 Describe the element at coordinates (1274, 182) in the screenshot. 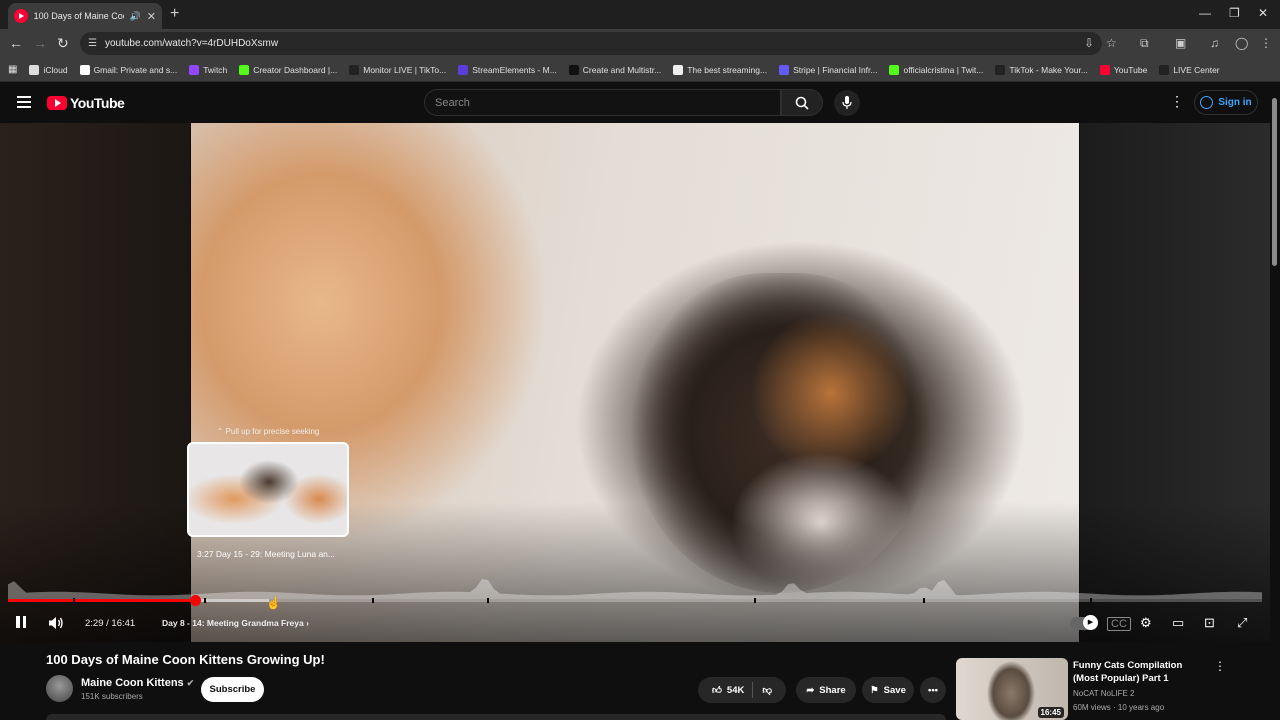

I see `scrollbar-thumb` at that location.